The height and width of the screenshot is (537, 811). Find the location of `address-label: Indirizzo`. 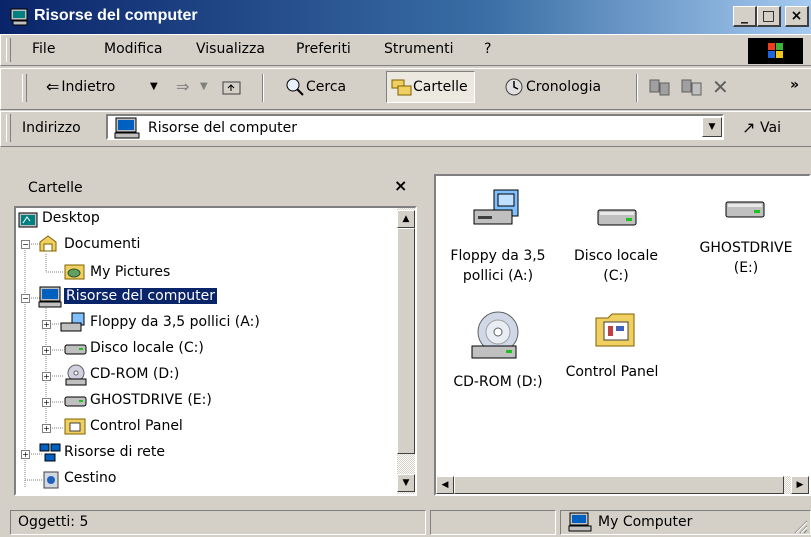

address-label: Indirizzo is located at coordinates (51, 128).